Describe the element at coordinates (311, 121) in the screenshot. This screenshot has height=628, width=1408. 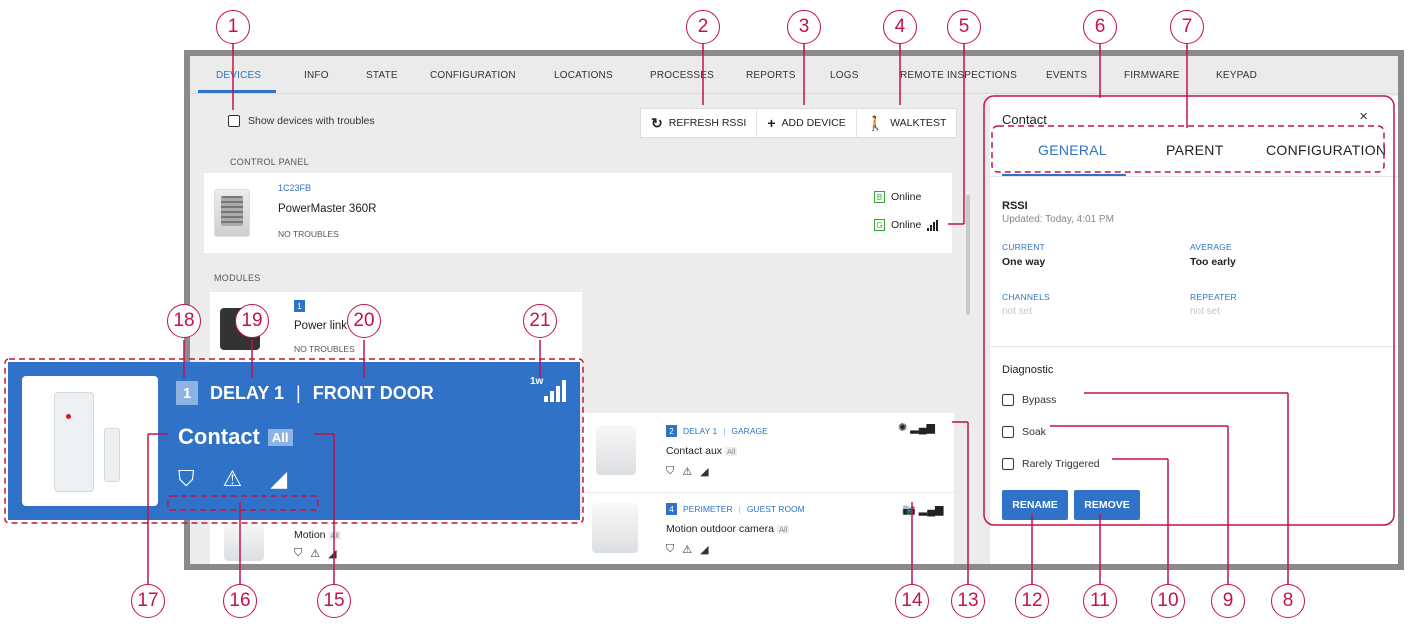
I see `troubles-filter-label: Show devices with troubles` at that location.